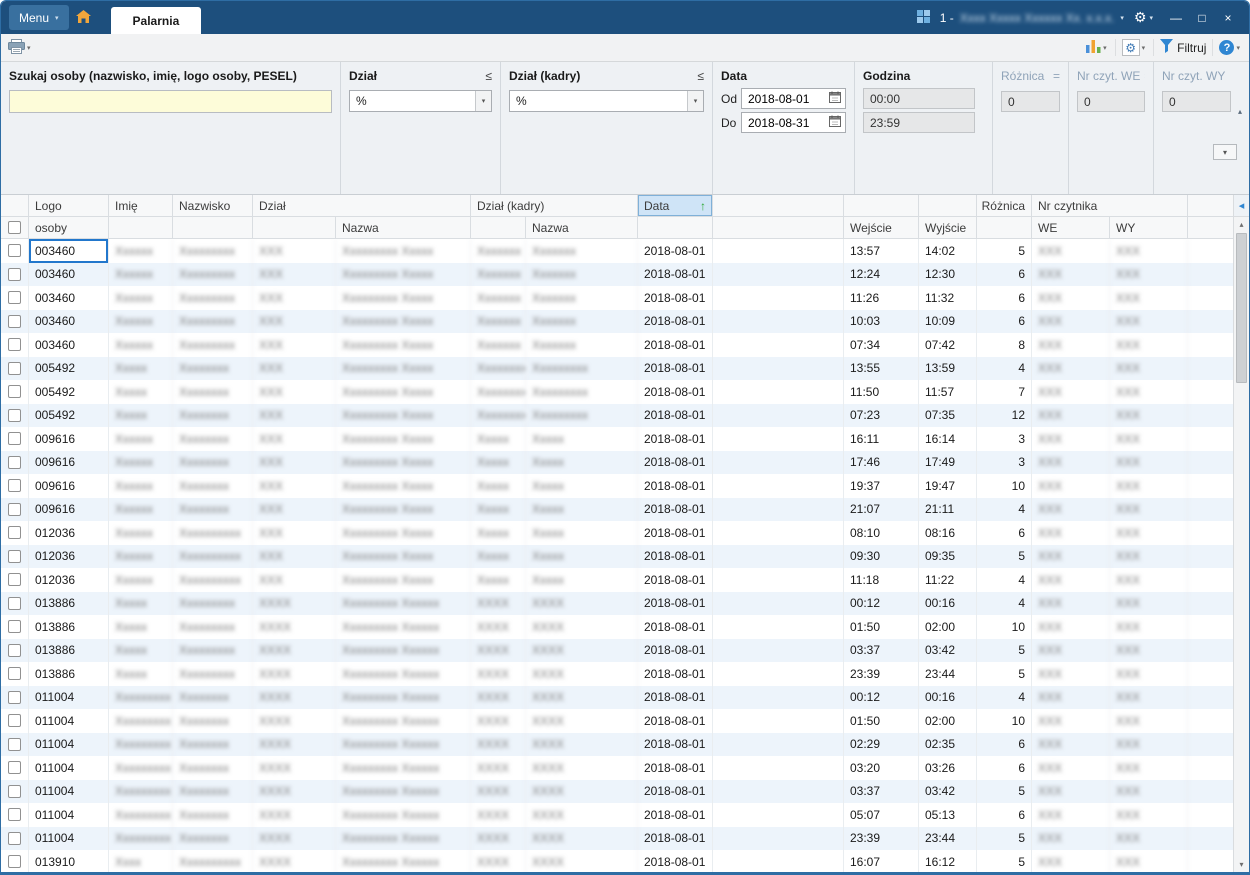  I want to click on cell-logo-osoby: 005492, so click(69, 415).